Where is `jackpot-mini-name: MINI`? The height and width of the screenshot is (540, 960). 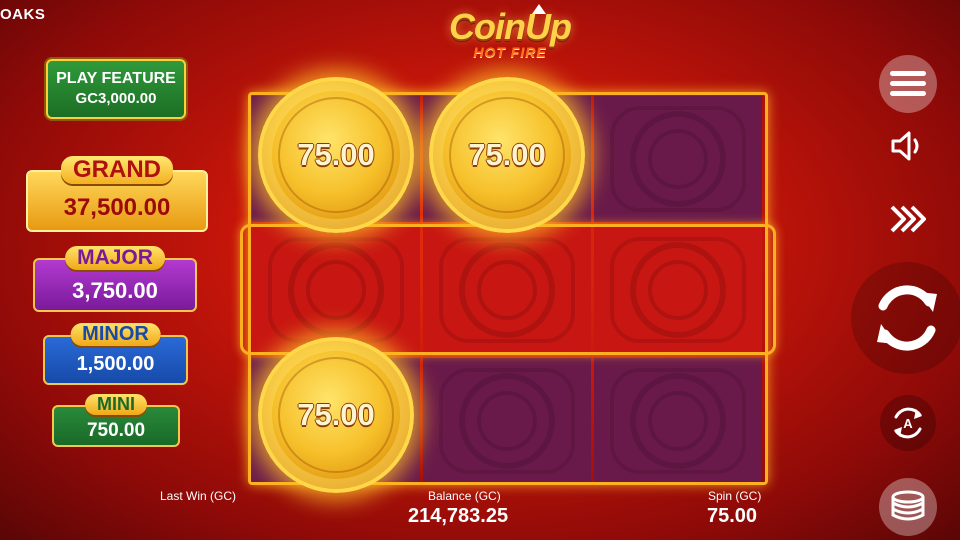 jackpot-mini-name: MINI is located at coordinates (116, 404).